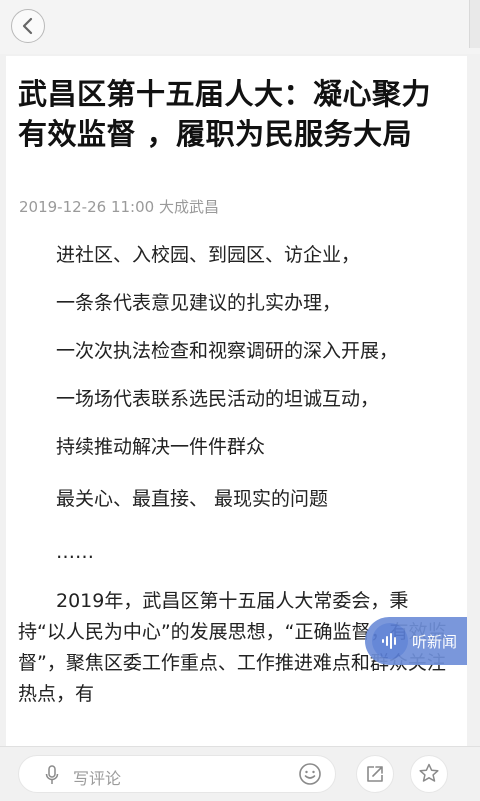 This screenshot has height=801, width=480. What do you see at coordinates (227, 351) in the screenshot?
I see `paragraph: 一次次执法检查和视察调研的深入开展，` at bounding box center [227, 351].